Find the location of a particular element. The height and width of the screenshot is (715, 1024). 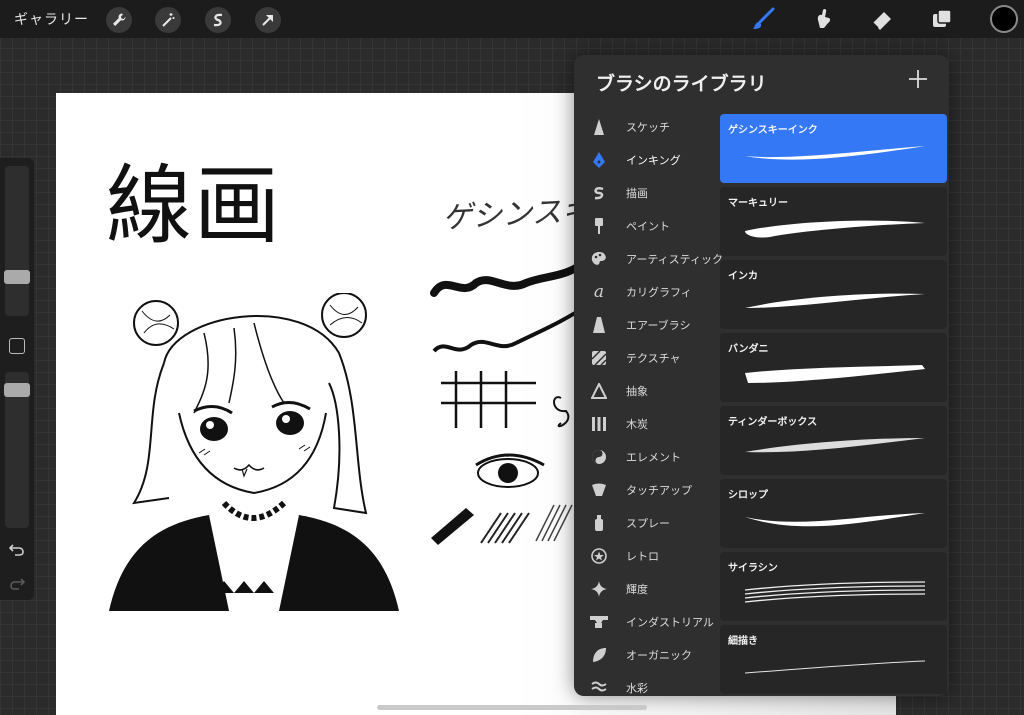

brush-size-handle is located at coordinates (17, 277).